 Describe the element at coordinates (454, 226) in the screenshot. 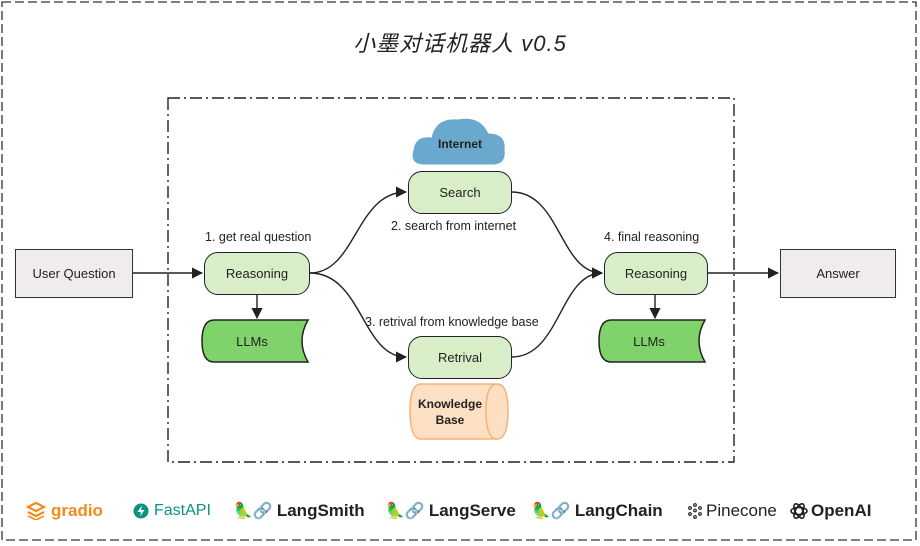

I see `edge-label-search-from-internet: 2. search from internet` at that location.